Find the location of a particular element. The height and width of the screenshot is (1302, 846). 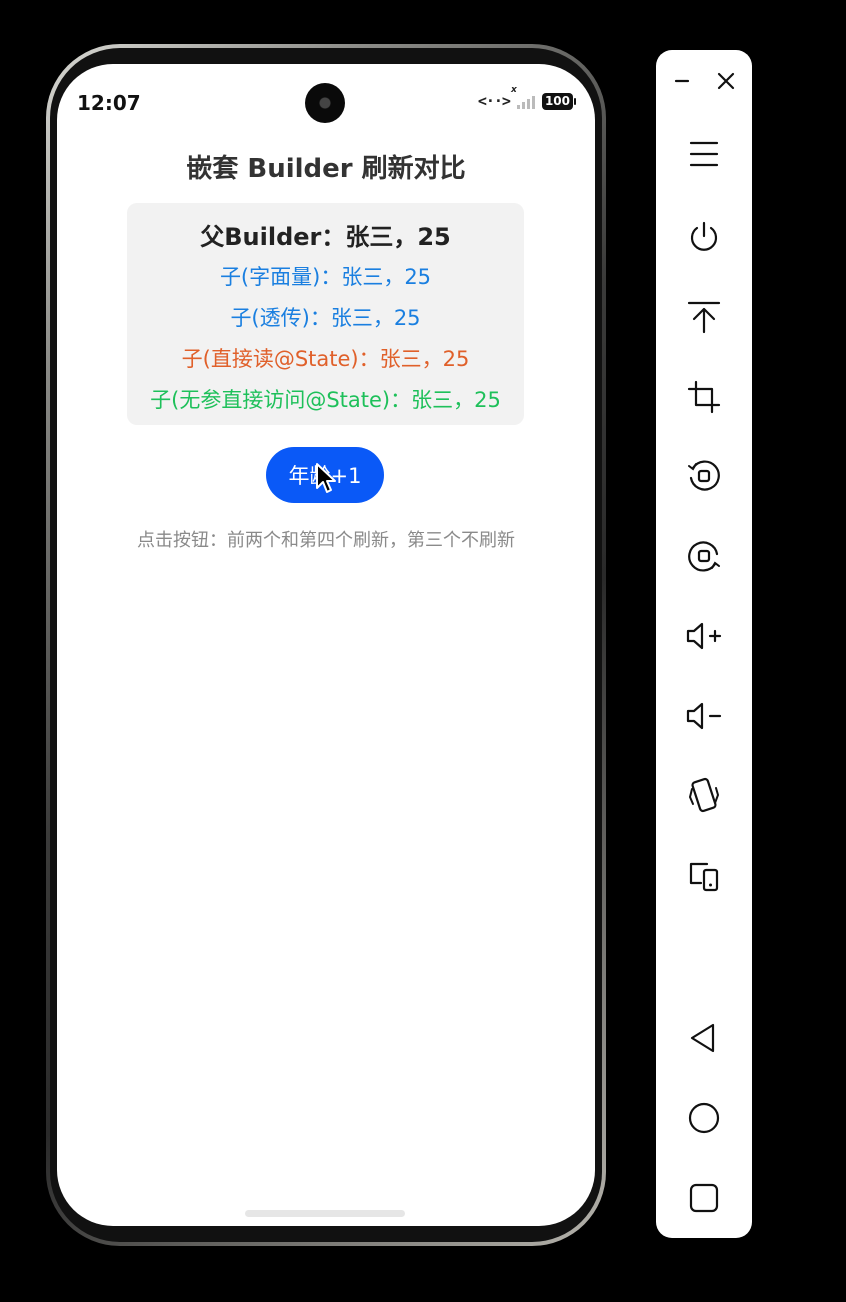

minimize-icon is located at coordinates (682, 81).